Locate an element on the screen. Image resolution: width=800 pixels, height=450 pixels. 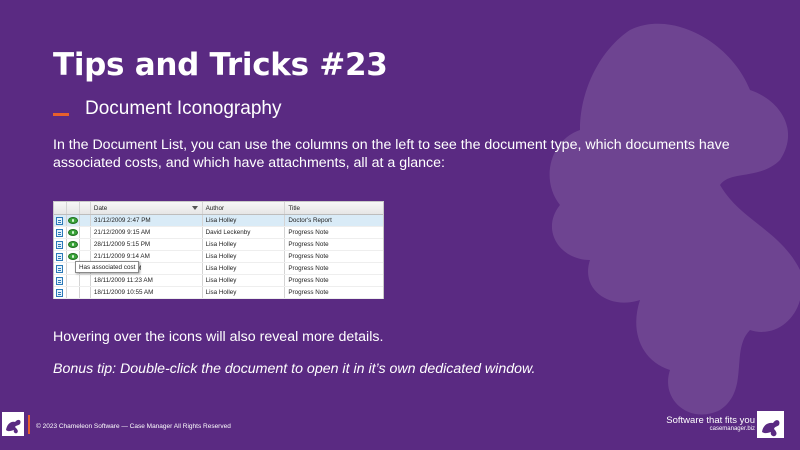
chameleon-logo-icon is located at coordinates (13, 424).